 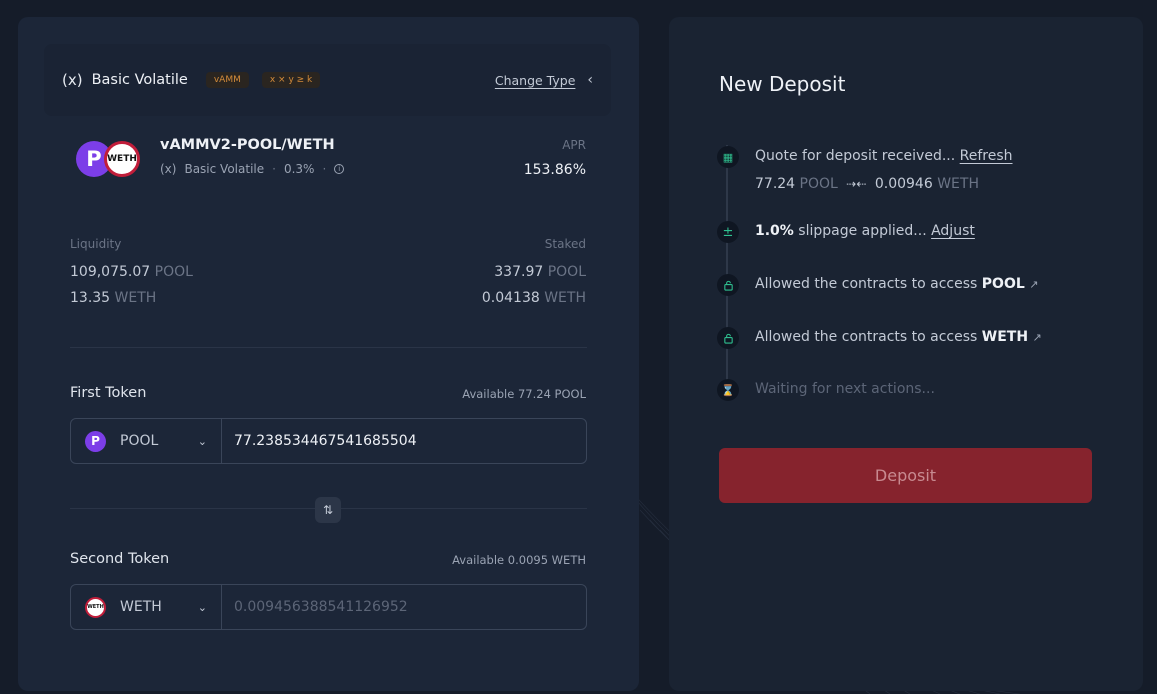 I want to click on calculator-icon: ▦, so click(x=728, y=157).